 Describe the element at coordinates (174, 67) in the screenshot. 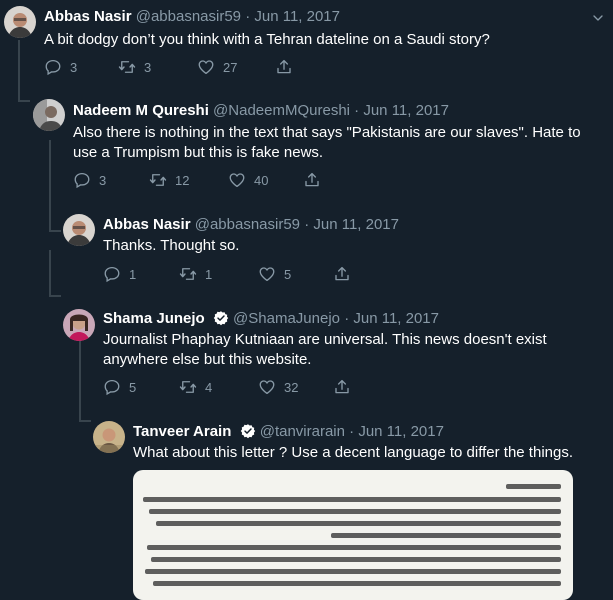

I see `tweet-actions: 3 3 27` at that location.